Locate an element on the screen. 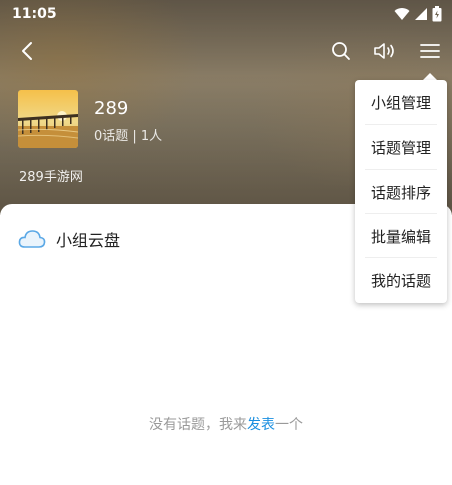 Image resolution: width=452 pixels, height=485 pixels. menu-item-topic-manage: 话题管理 is located at coordinates (401, 147).